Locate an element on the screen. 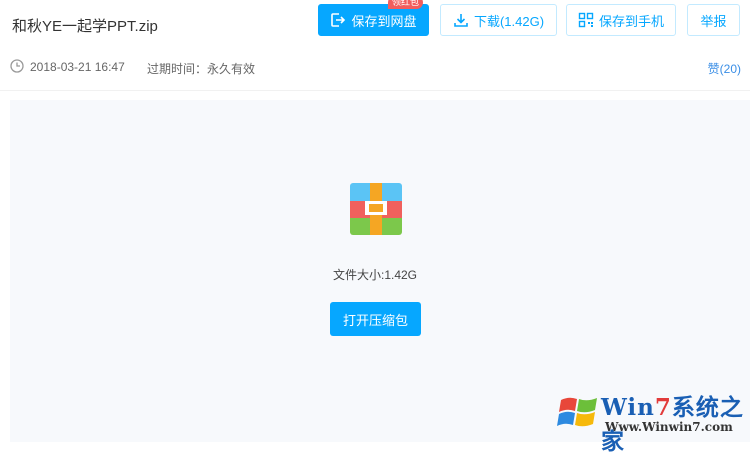  like-link: 赞(20) is located at coordinates (724, 68).